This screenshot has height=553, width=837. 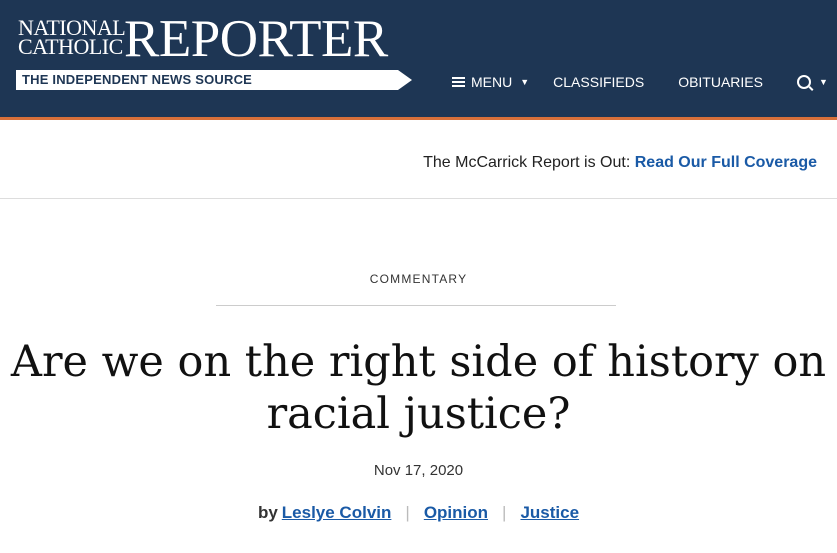 What do you see at coordinates (418, 513) in the screenshot?
I see `article-byline: by Leslye Colvin | Opinion | Justice` at bounding box center [418, 513].